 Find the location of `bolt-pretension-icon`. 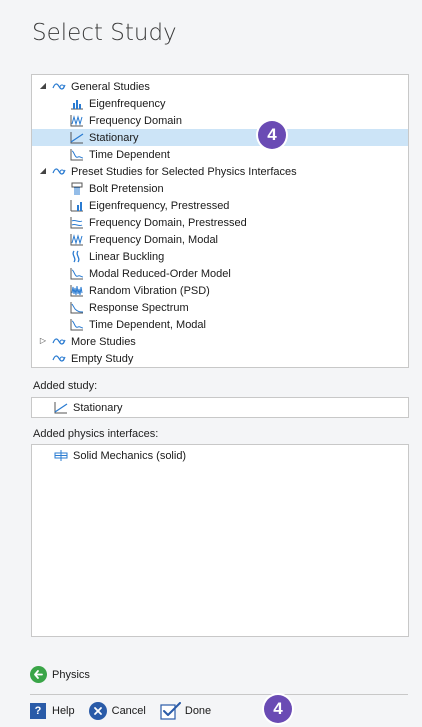

bolt-pretension-icon is located at coordinates (77, 188).